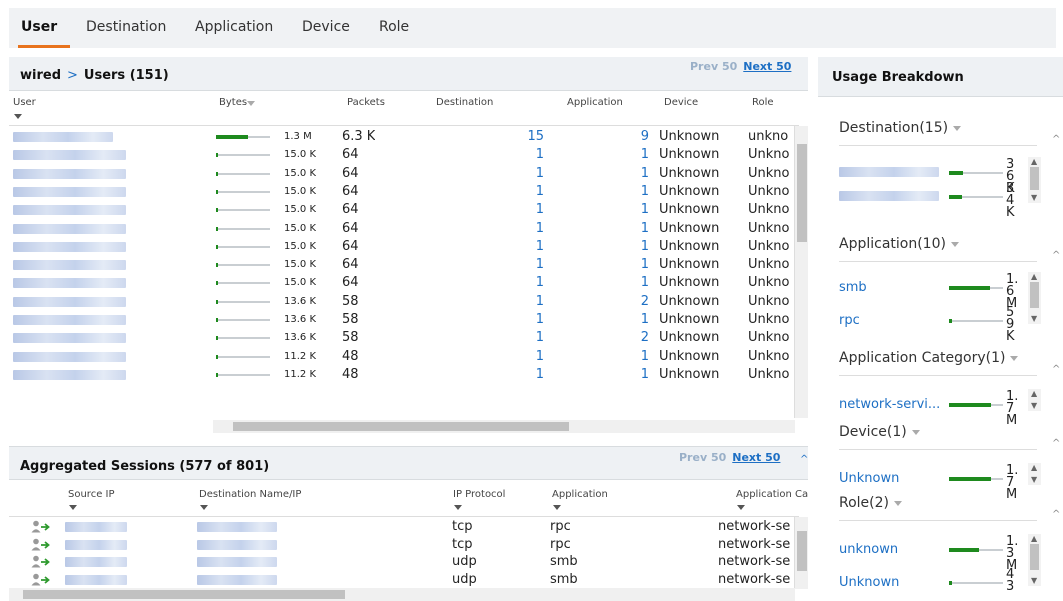 The image size is (1063, 601). Describe the element at coordinates (408, 561) in the screenshot. I see `table-row: udp smb network-se` at that location.